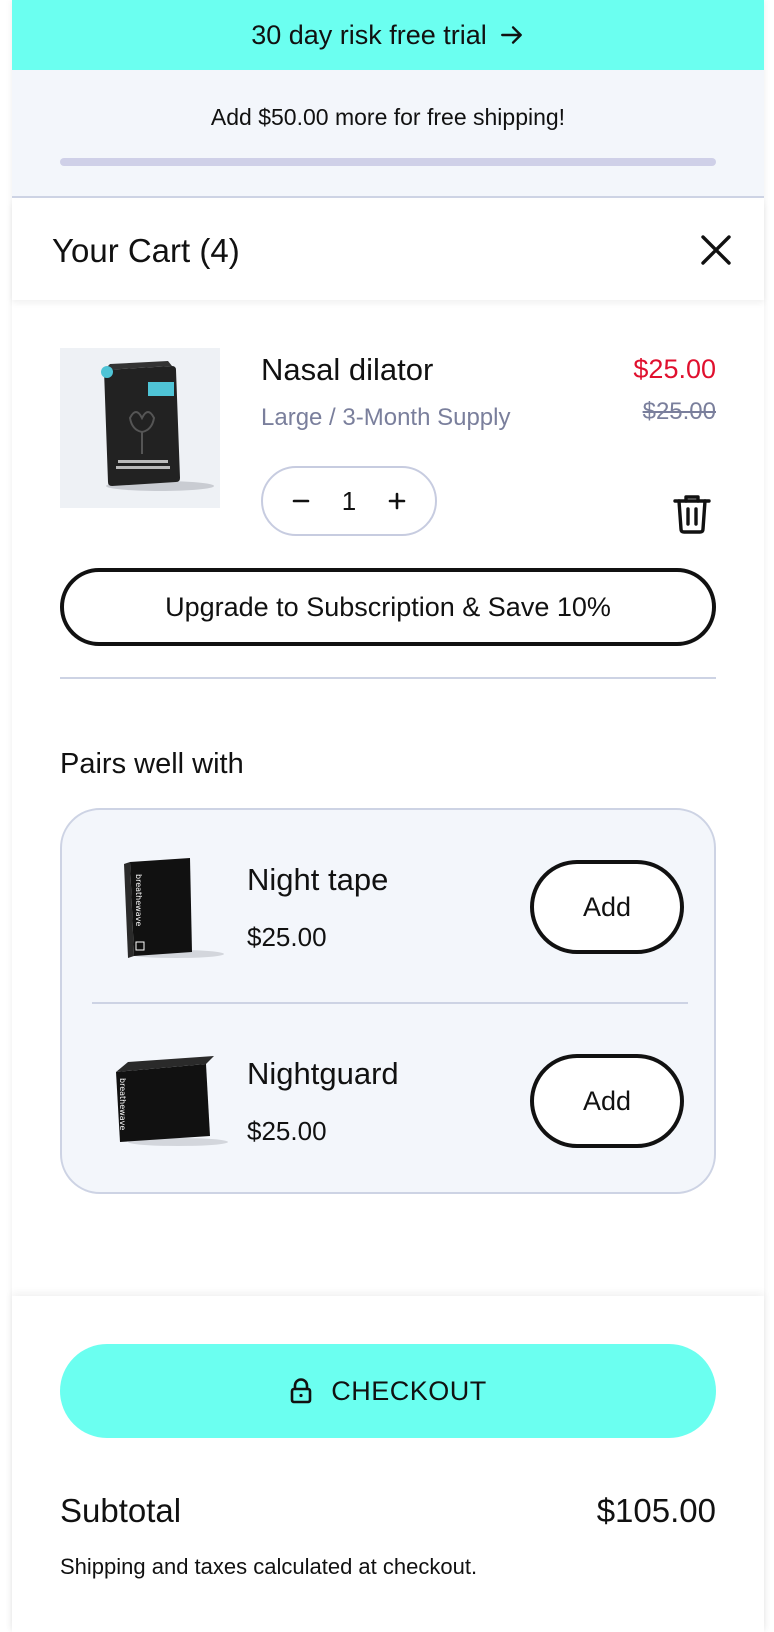 The width and height of the screenshot is (774, 1632). I want to click on product-image-nightguard: breathewave, so click(163, 1103).